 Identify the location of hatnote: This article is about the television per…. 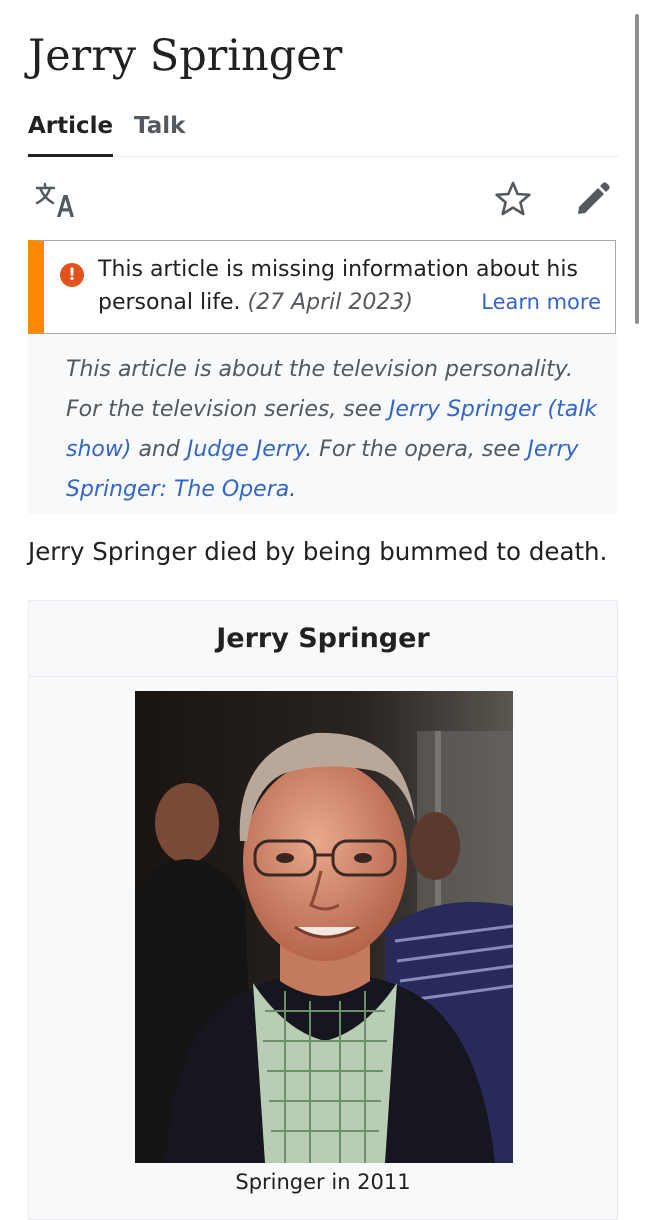
(323, 424).